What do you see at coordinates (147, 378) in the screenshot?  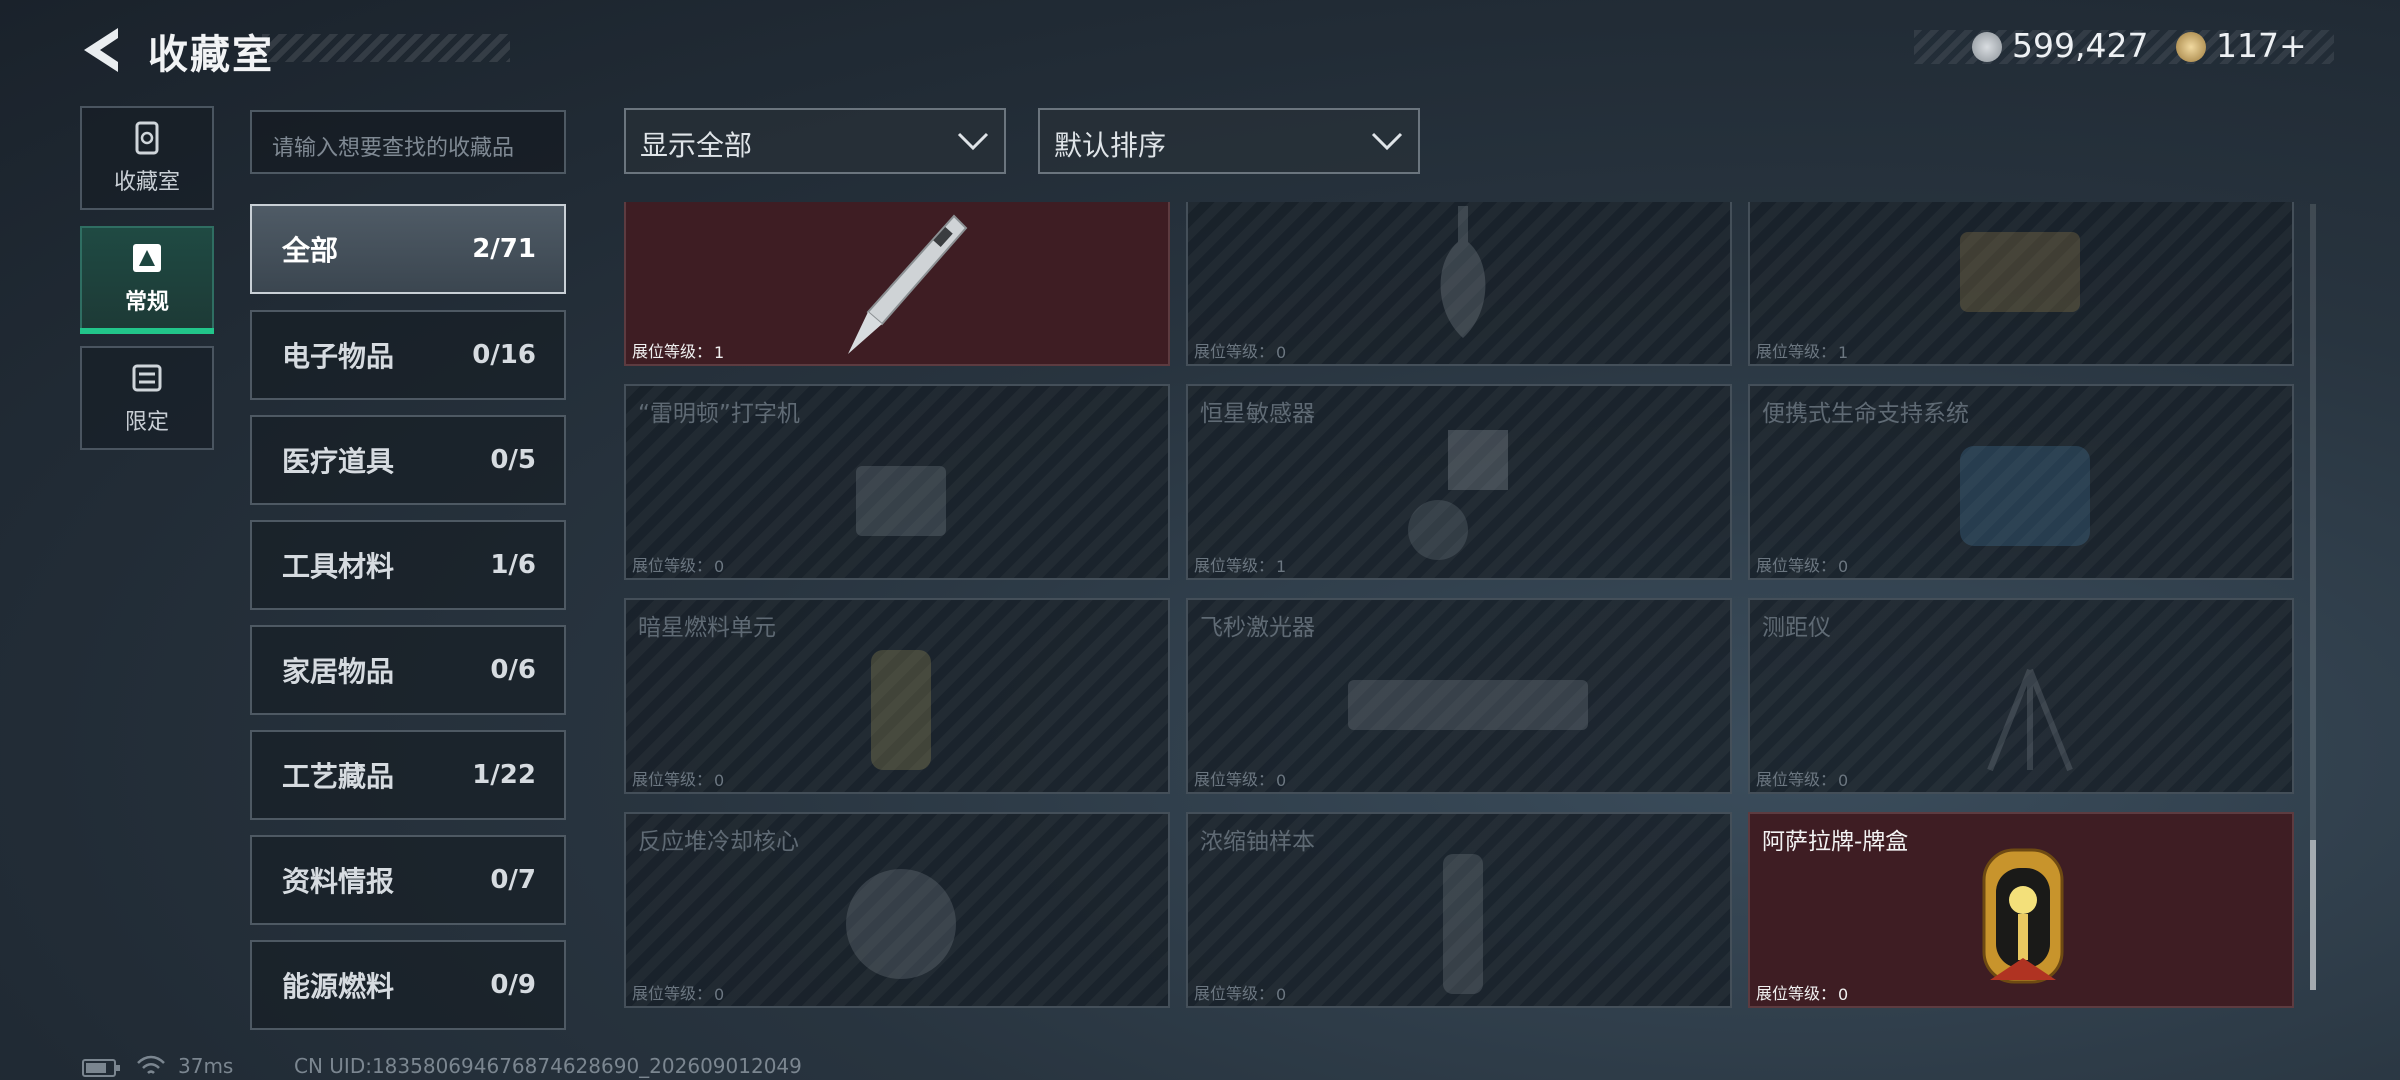 I see `limited-icon` at bounding box center [147, 378].